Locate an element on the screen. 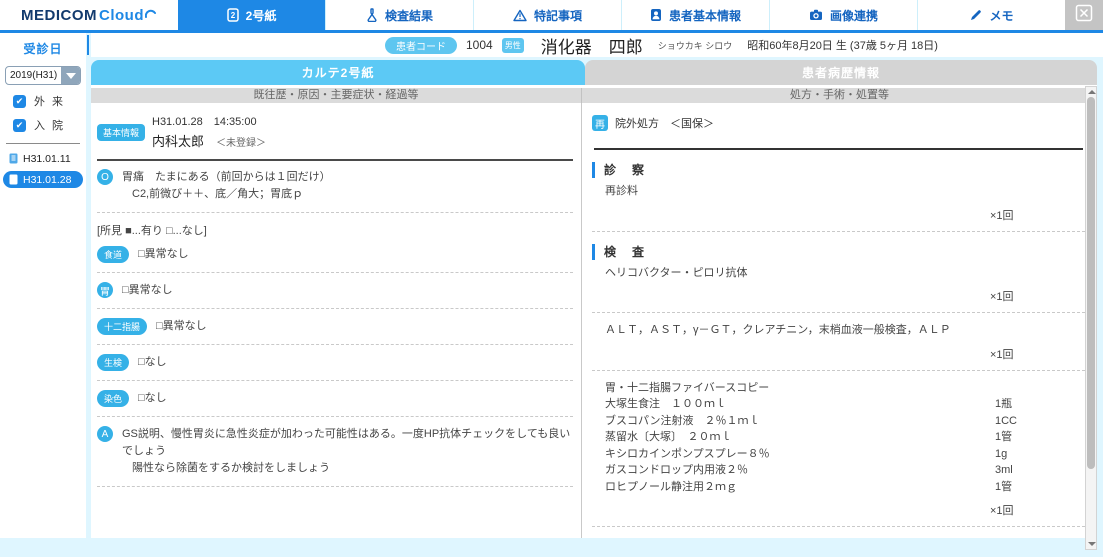 The height and width of the screenshot is (557, 1103). visit-type-filters: ✔ 外 来 ✔ 入 院 is located at coordinates (43, 113).